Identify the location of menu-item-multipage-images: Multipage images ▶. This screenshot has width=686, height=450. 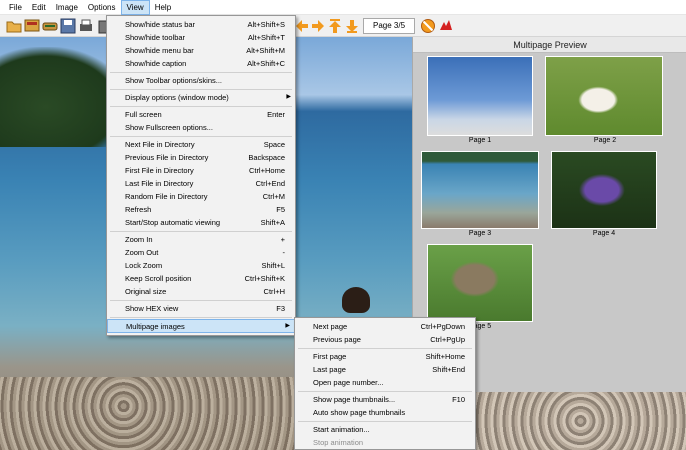
(201, 326).